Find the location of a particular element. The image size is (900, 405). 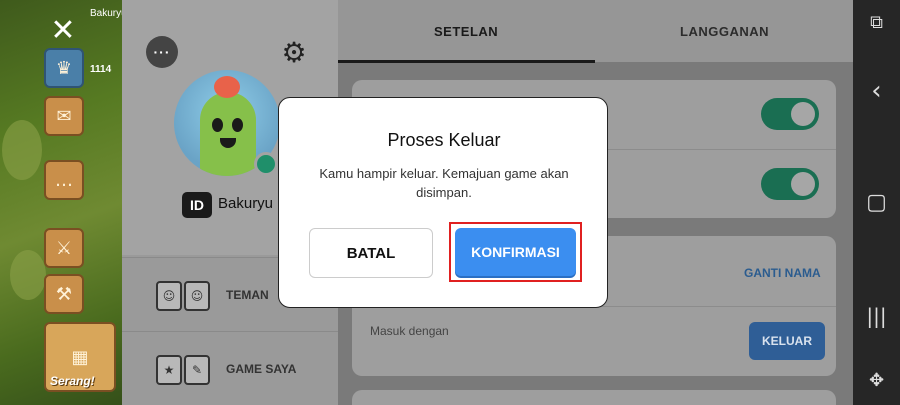

menu-item-label: GAME SAYA is located at coordinates (261, 369).